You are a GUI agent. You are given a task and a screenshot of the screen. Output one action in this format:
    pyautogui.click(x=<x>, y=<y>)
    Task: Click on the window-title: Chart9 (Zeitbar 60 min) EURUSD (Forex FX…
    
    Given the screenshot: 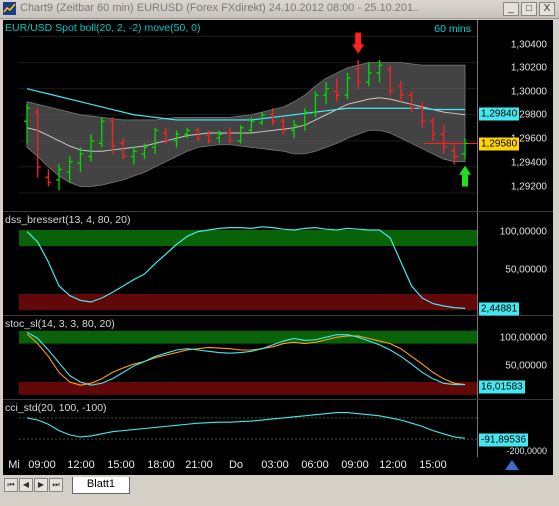 What is the action you would take?
    pyautogui.click(x=220, y=8)
    